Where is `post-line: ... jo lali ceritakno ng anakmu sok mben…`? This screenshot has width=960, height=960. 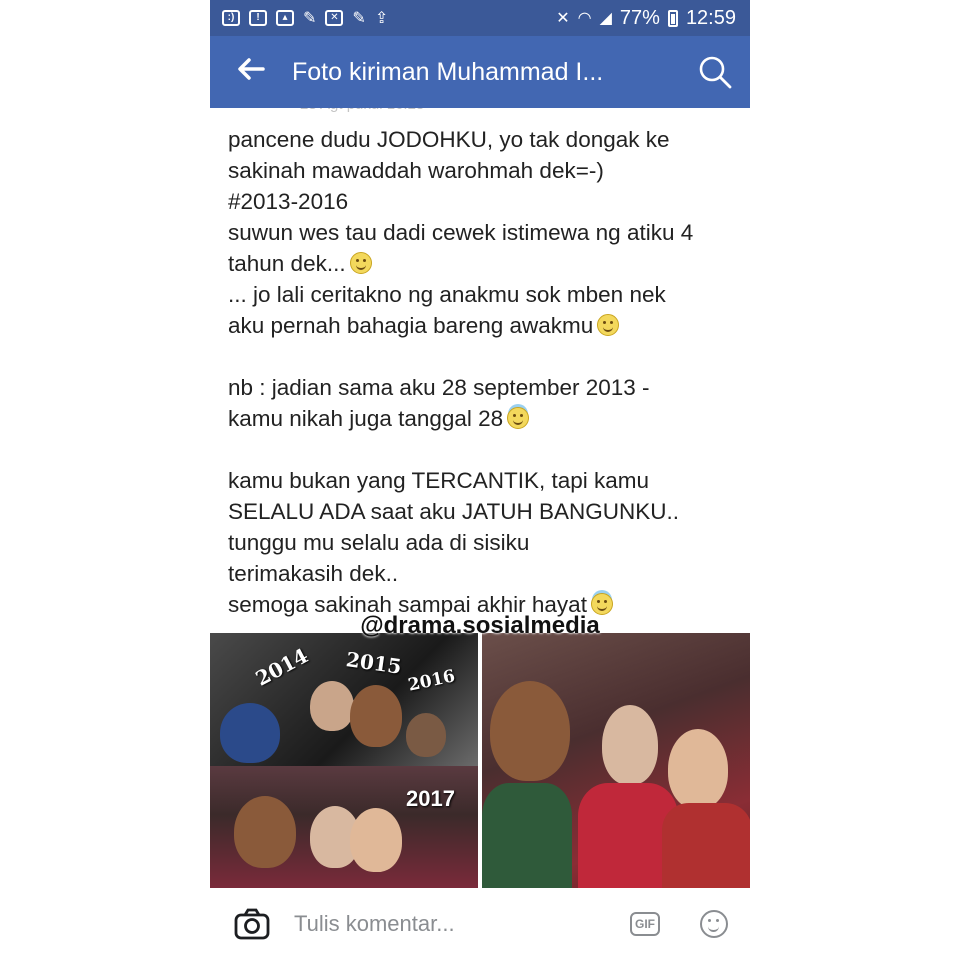
post-line: ... jo lali ceritakno ng anakmu sok mben… is located at coordinates (447, 294).